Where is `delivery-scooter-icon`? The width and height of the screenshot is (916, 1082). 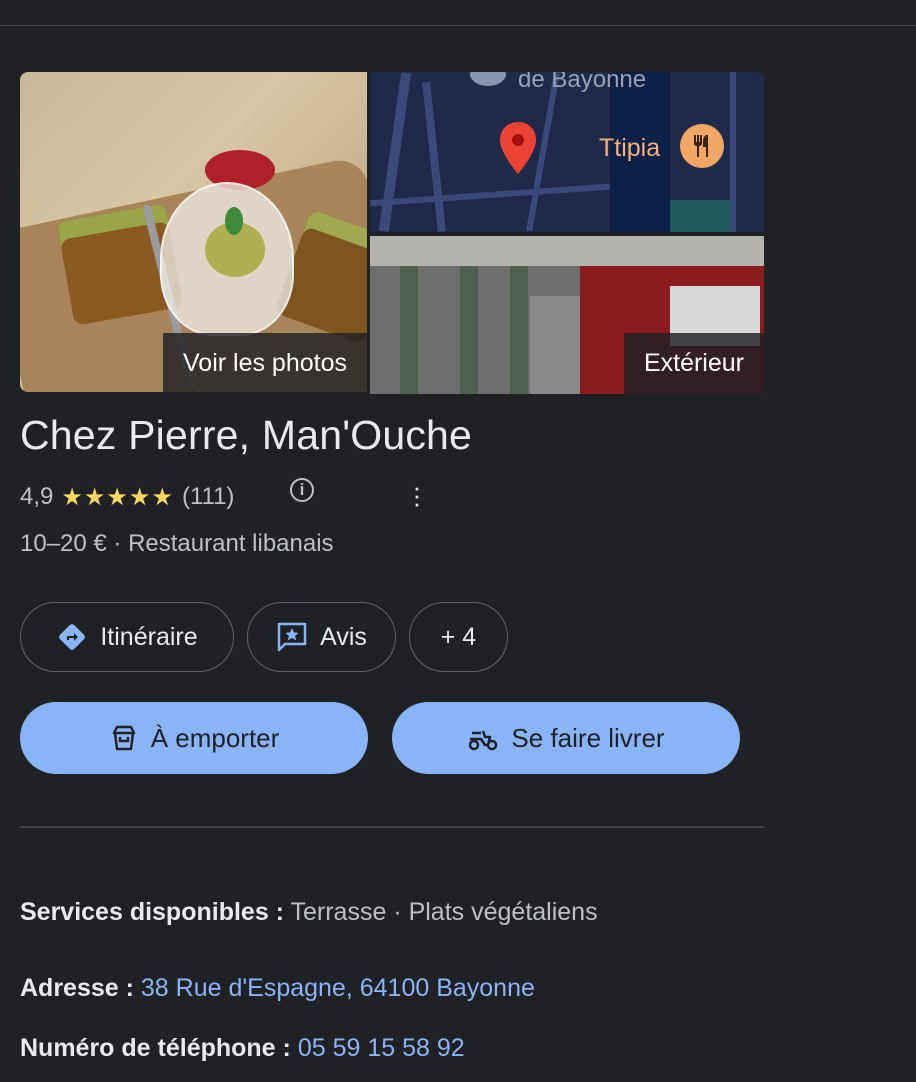
delivery-scooter-icon is located at coordinates (483, 738).